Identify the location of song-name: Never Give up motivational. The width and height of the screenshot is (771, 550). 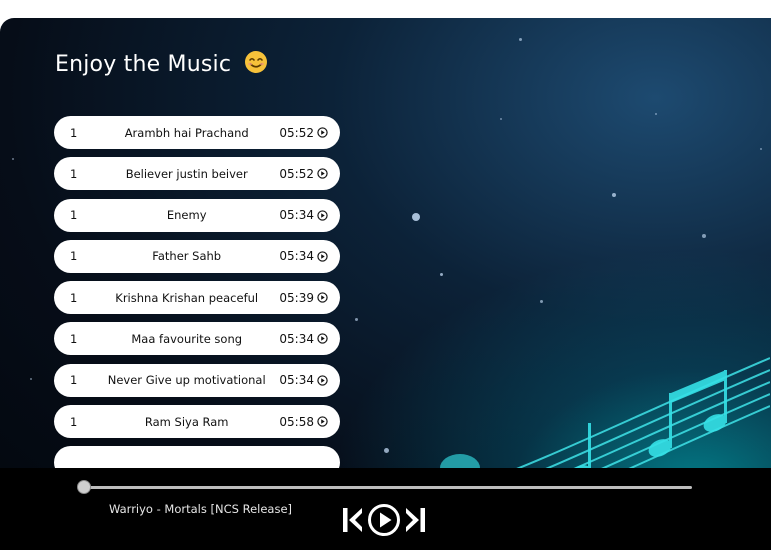
(186, 380).